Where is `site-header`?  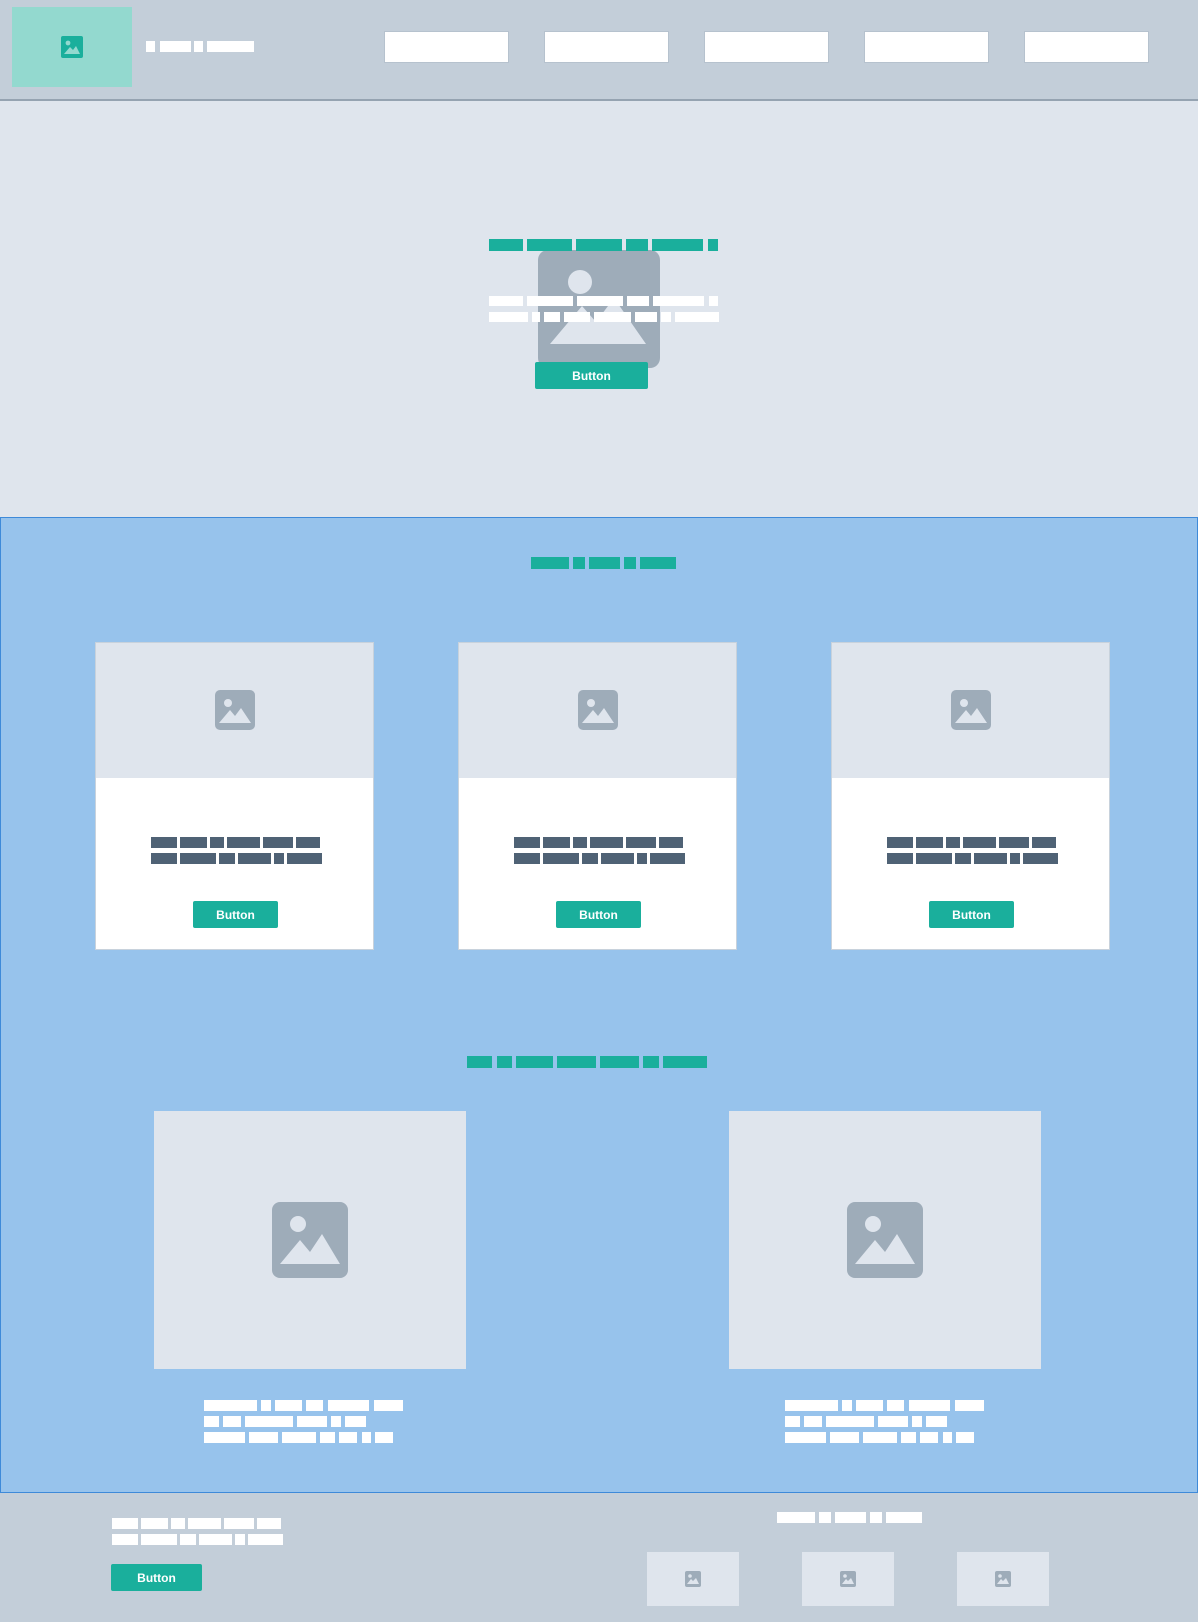 site-header is located at coordinates (599, 50).